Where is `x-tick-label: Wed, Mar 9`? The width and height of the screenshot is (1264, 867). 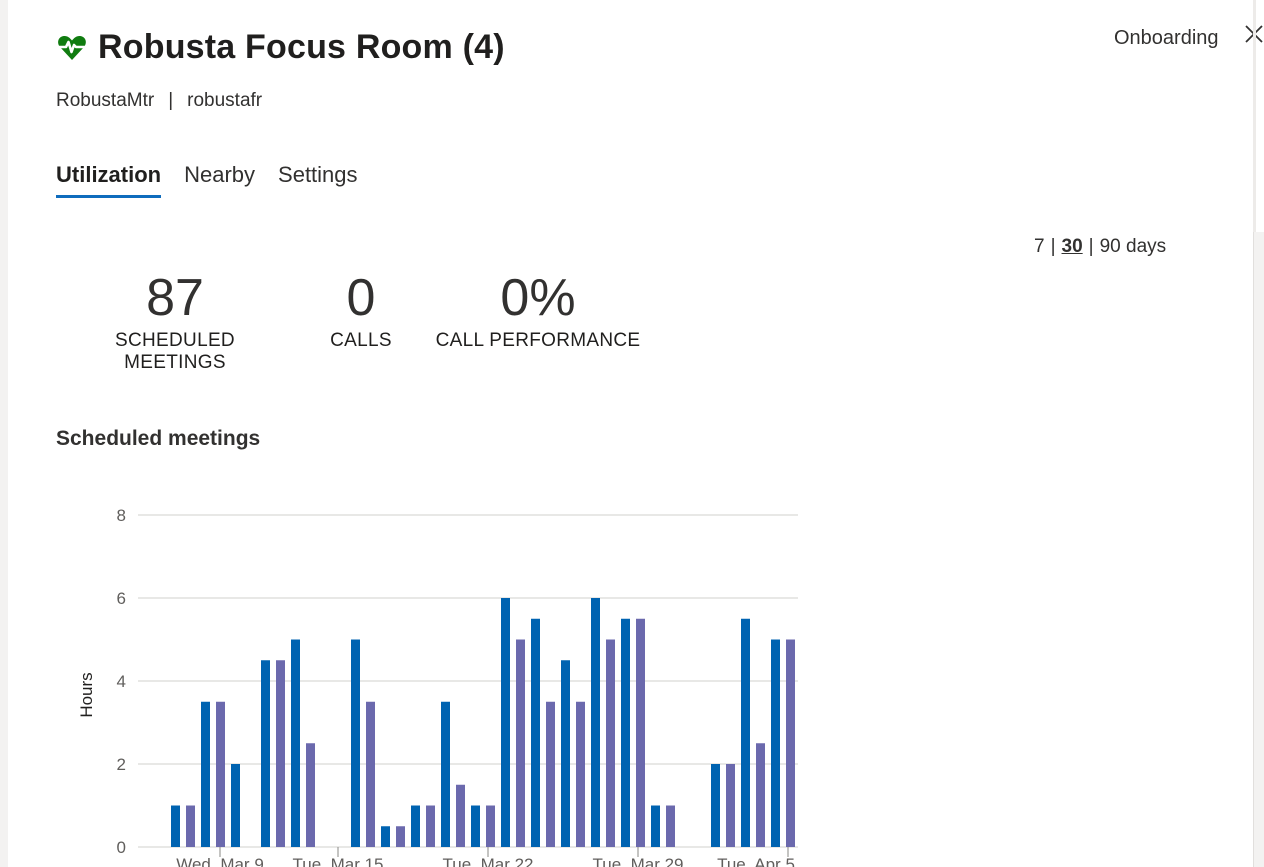
x-tick-label: Wed, Mar 9 is located at coordinates (220, 861).